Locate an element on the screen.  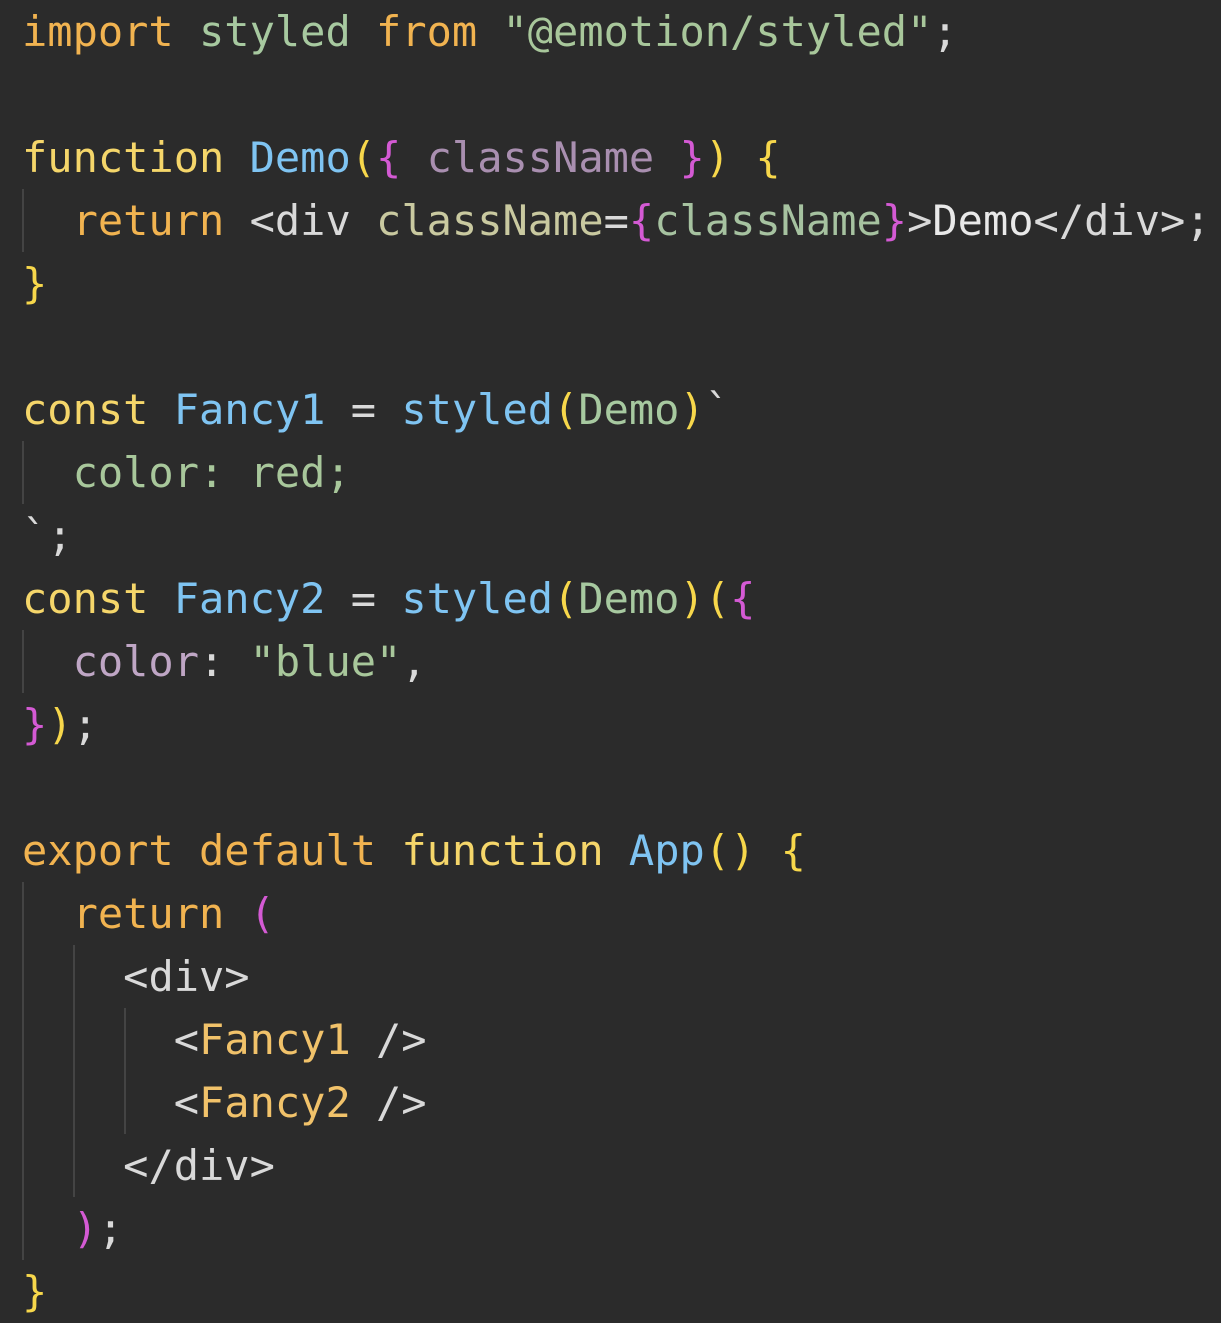
code-token: <div> is located at coordinates (186, 976).